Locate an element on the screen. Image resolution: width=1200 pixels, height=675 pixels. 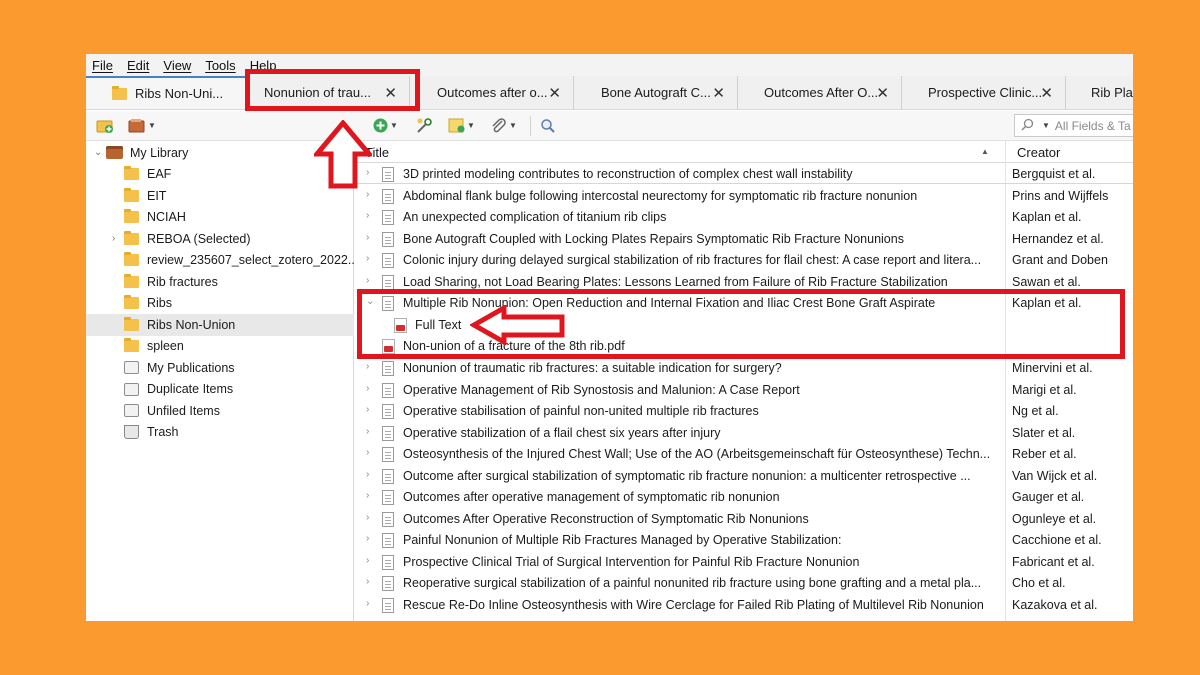
new-note-icon: ▼ is located at coordinates (461, 125).